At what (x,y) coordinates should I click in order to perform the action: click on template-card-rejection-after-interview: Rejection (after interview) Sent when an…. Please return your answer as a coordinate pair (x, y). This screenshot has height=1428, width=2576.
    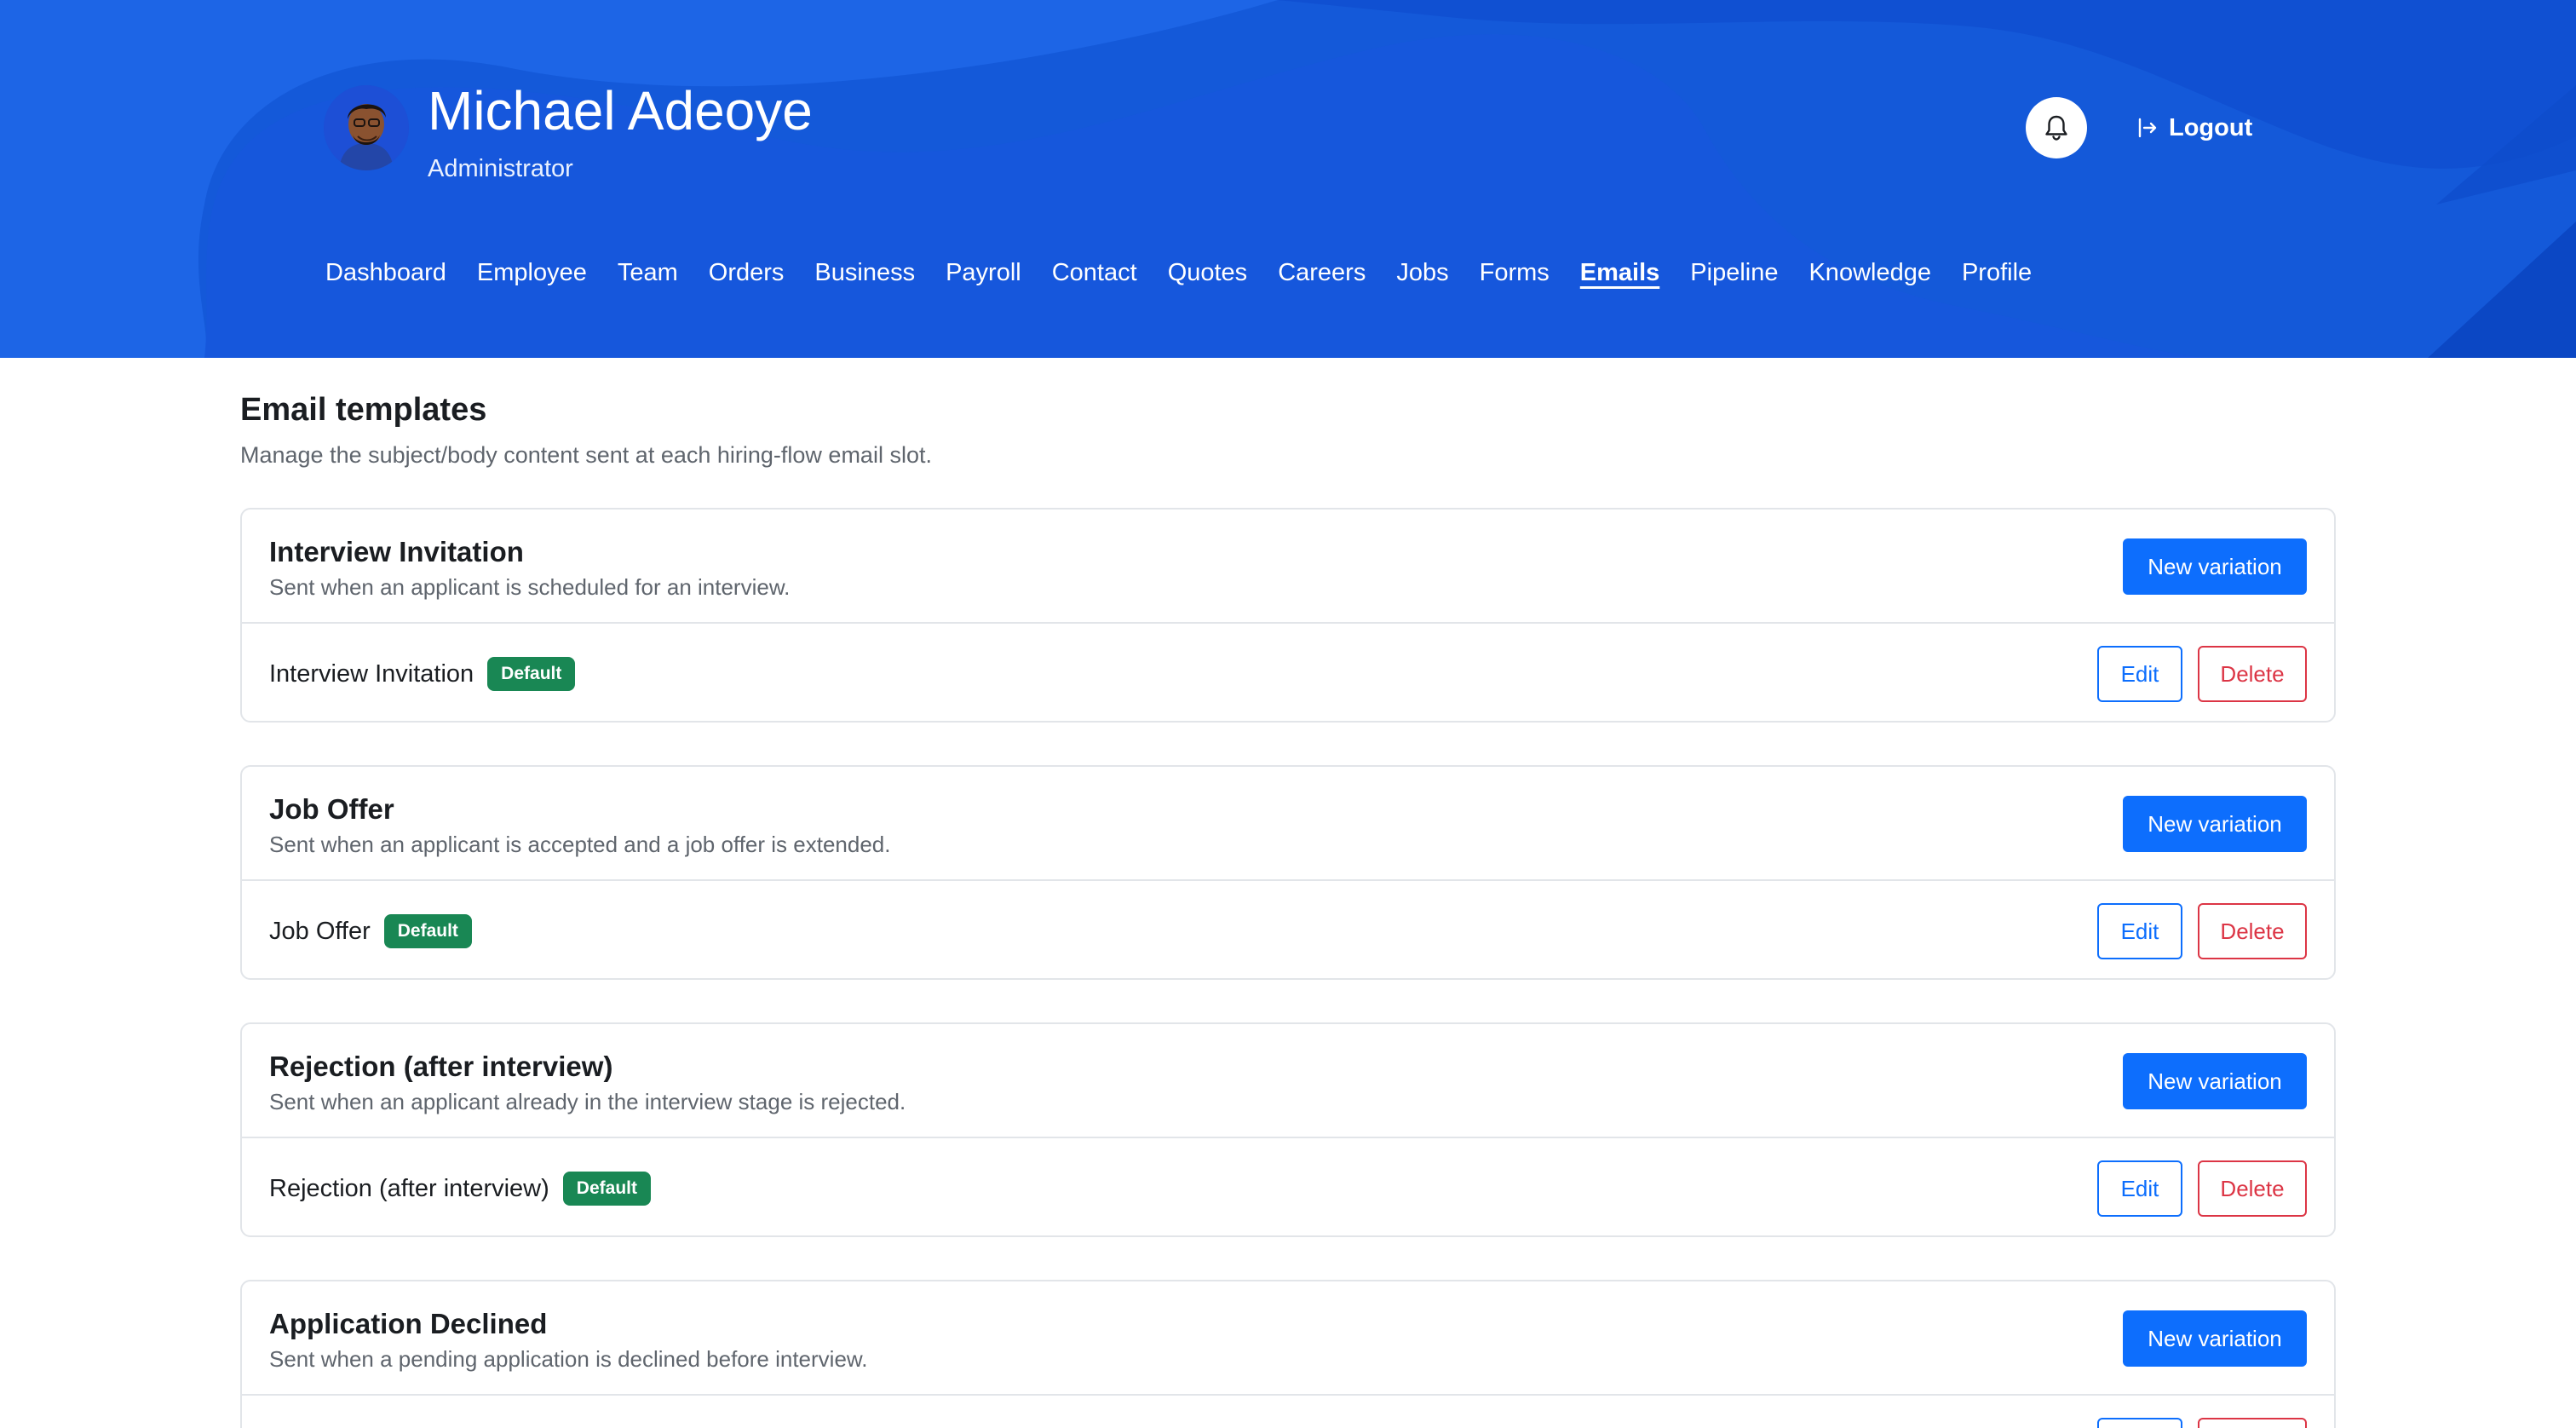
    Looking at the image, I should click on (1288, 1129).